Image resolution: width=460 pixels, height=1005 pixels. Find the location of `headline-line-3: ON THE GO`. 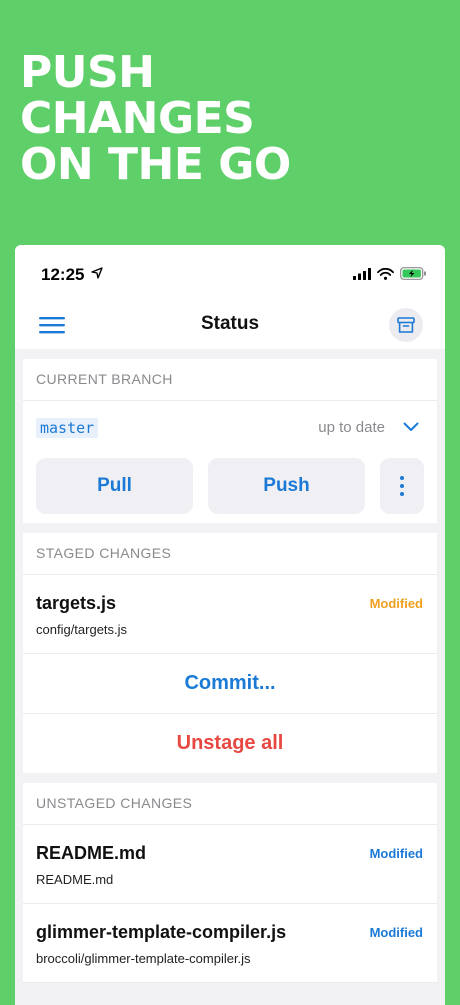

headline-line-3: ON THE GO is located at coordinates (155, 164).